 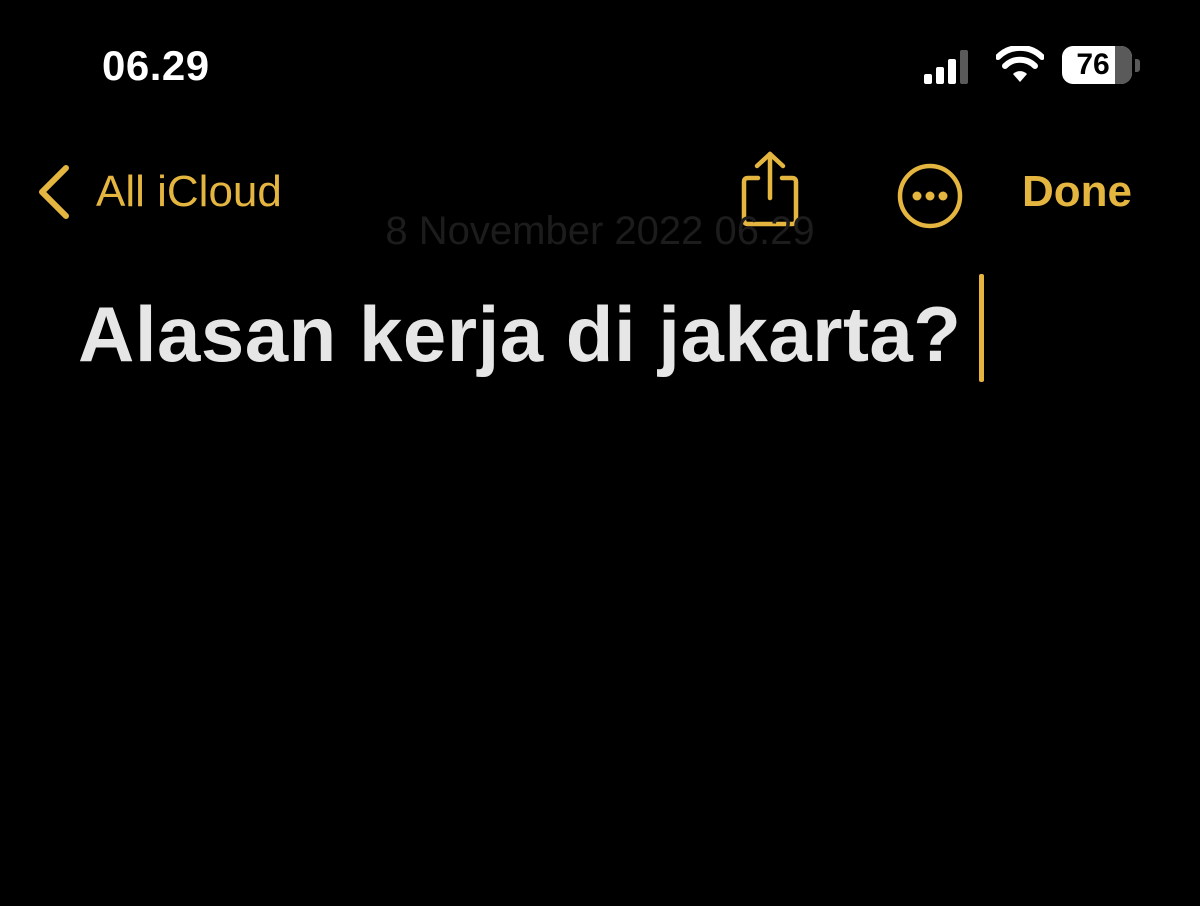 What do you see at coordinates (946, 67) in the screenshot?
I see `cellular-signal-icon` at bounding box center [946, 67].